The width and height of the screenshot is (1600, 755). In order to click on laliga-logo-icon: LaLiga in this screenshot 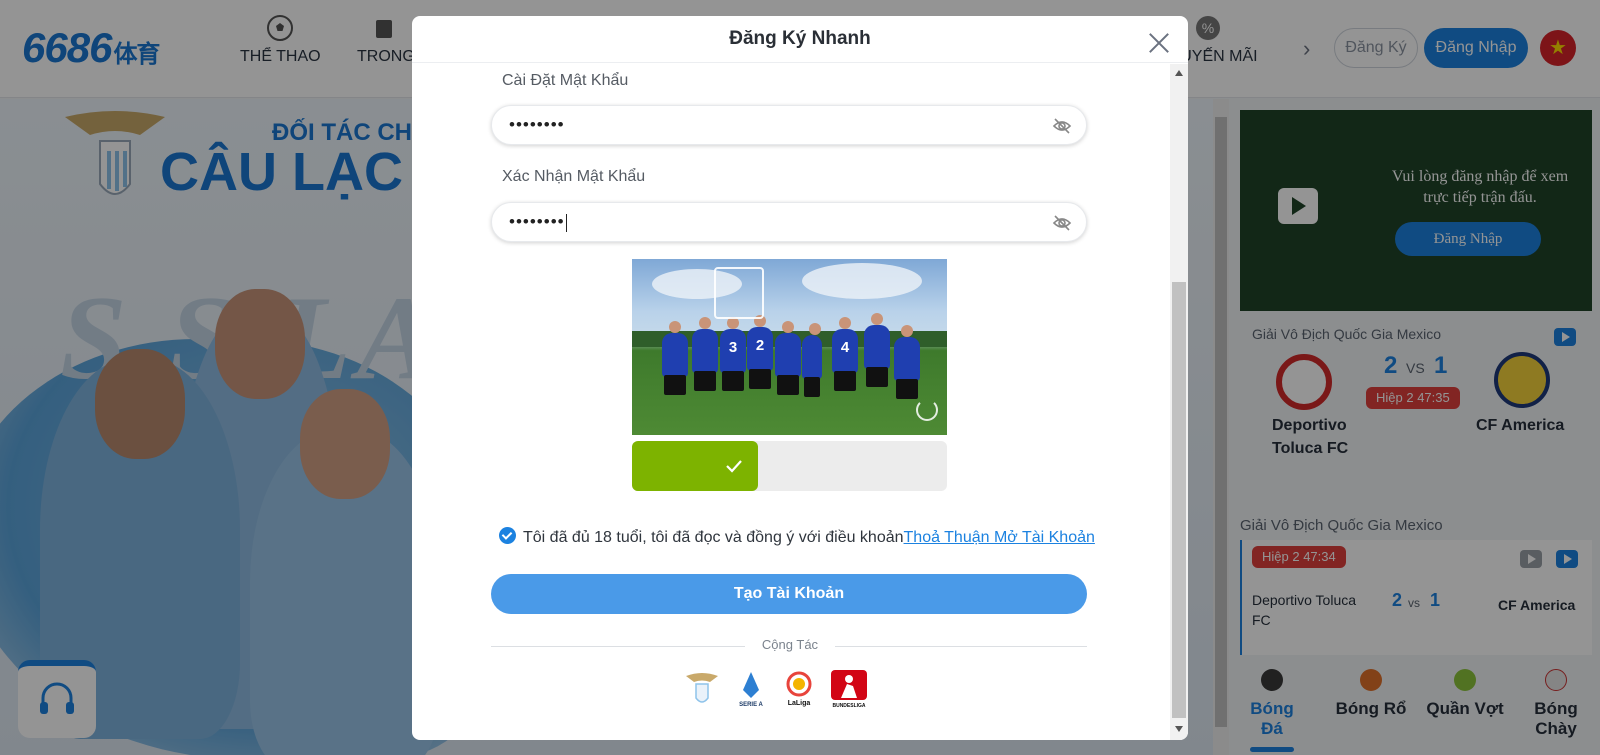, I will do `click(799, 689)`.